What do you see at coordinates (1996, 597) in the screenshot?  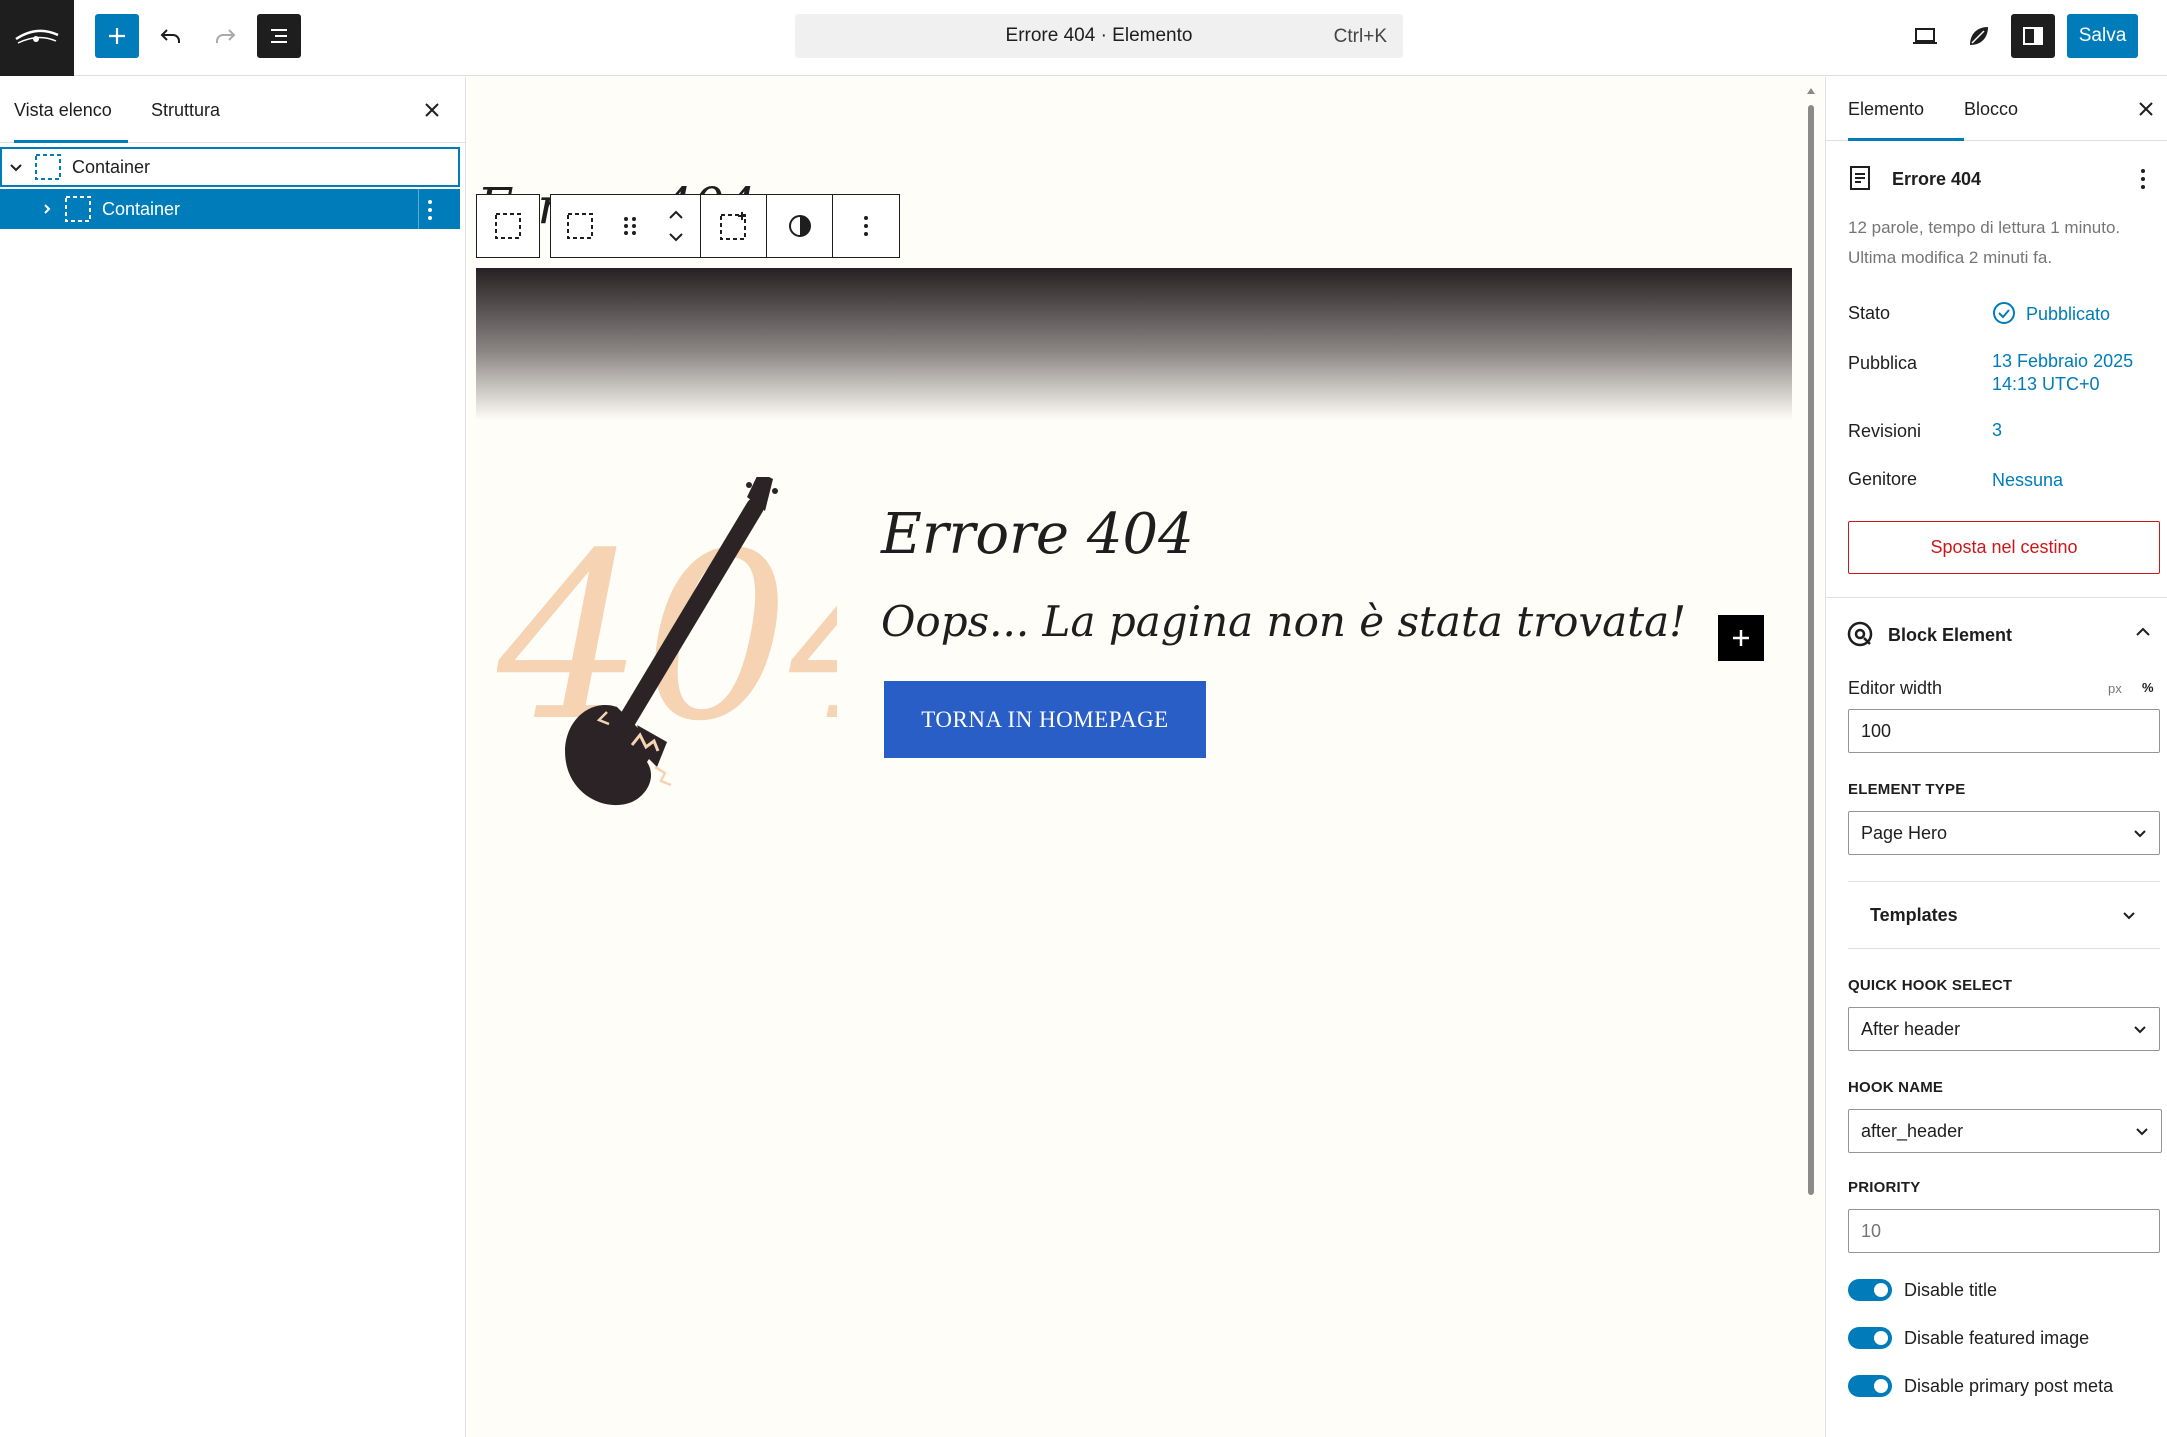 I see `section-divider` at bounding box center [1996, 597].